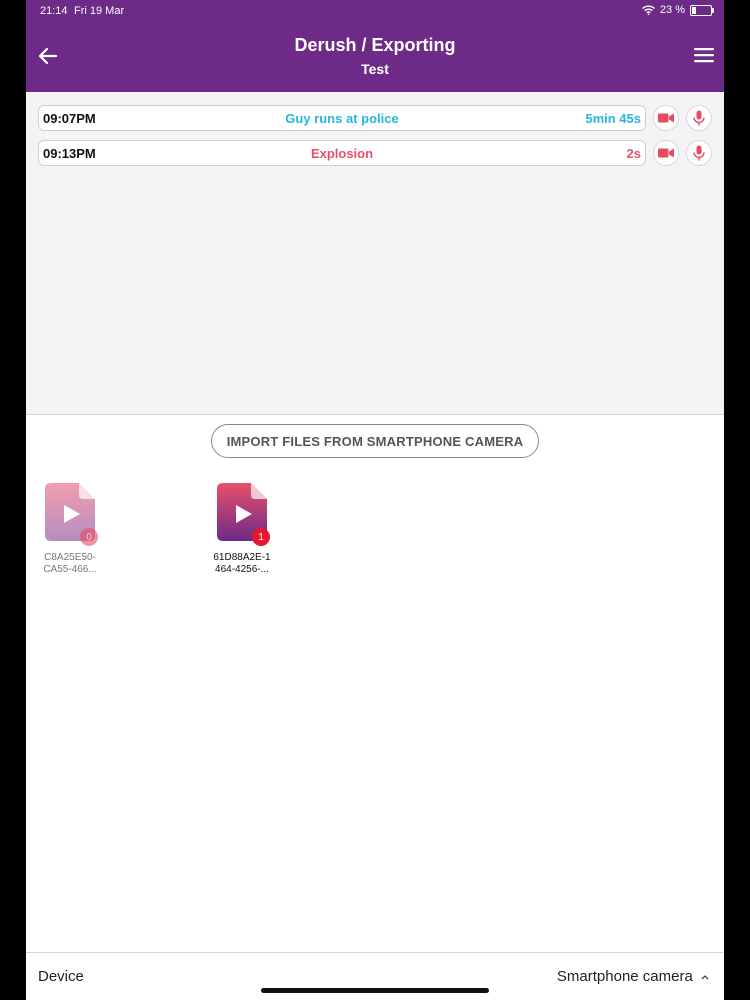 The image size is (750, 1000). What do you see at coordinates (61, 976) in the screenshot?
I see `footer-device-label: Device` at bounding box center [61, 976].